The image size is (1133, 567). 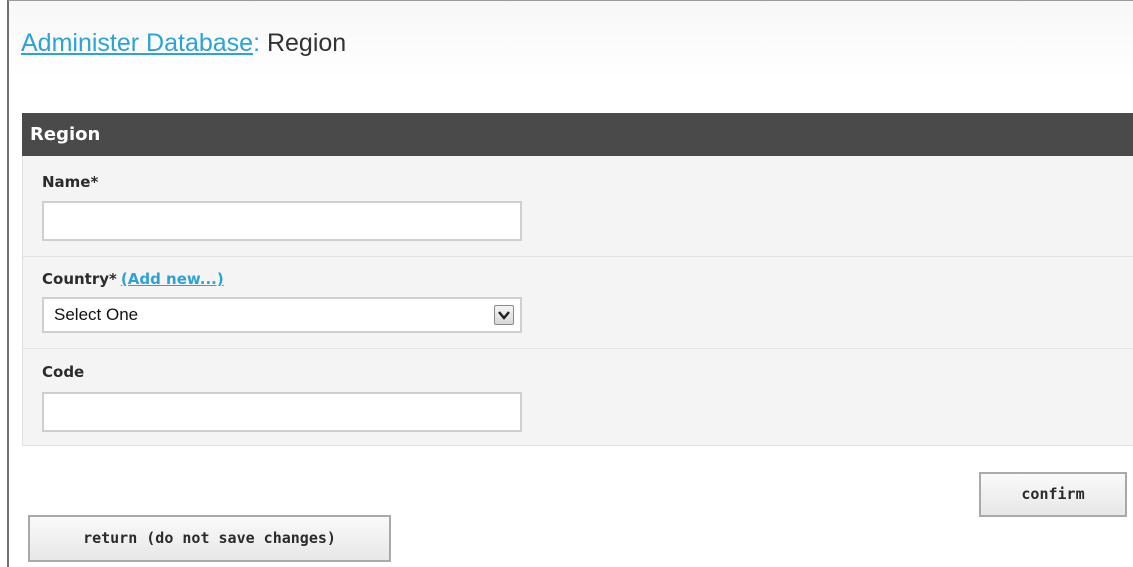 What do you see at coordinates (282, 315) in the screenshot?
I see `country-select: Select One` at bounding box center [282, 315].